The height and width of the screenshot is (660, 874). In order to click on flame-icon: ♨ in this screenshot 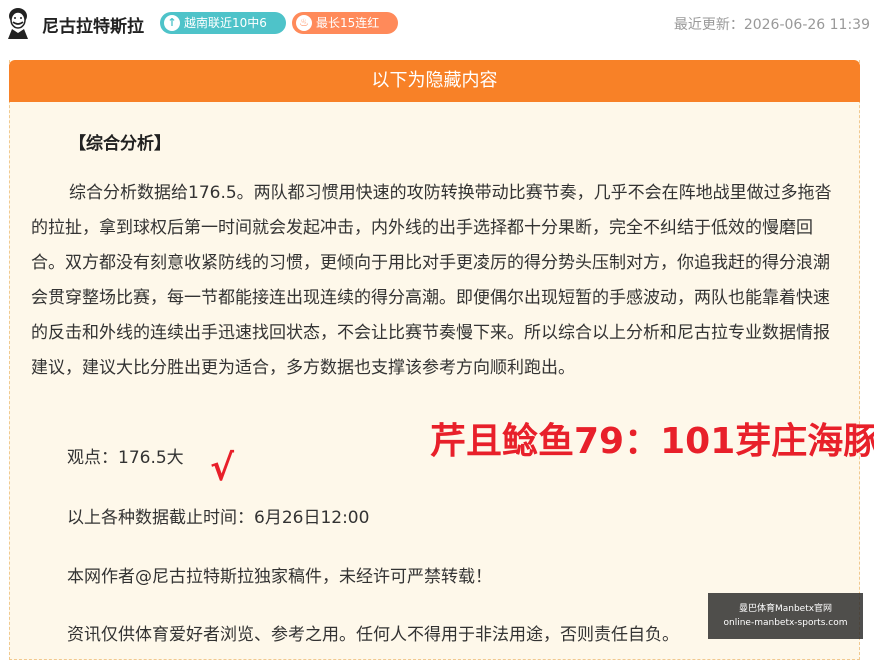, I will do `click(304, 23)`.